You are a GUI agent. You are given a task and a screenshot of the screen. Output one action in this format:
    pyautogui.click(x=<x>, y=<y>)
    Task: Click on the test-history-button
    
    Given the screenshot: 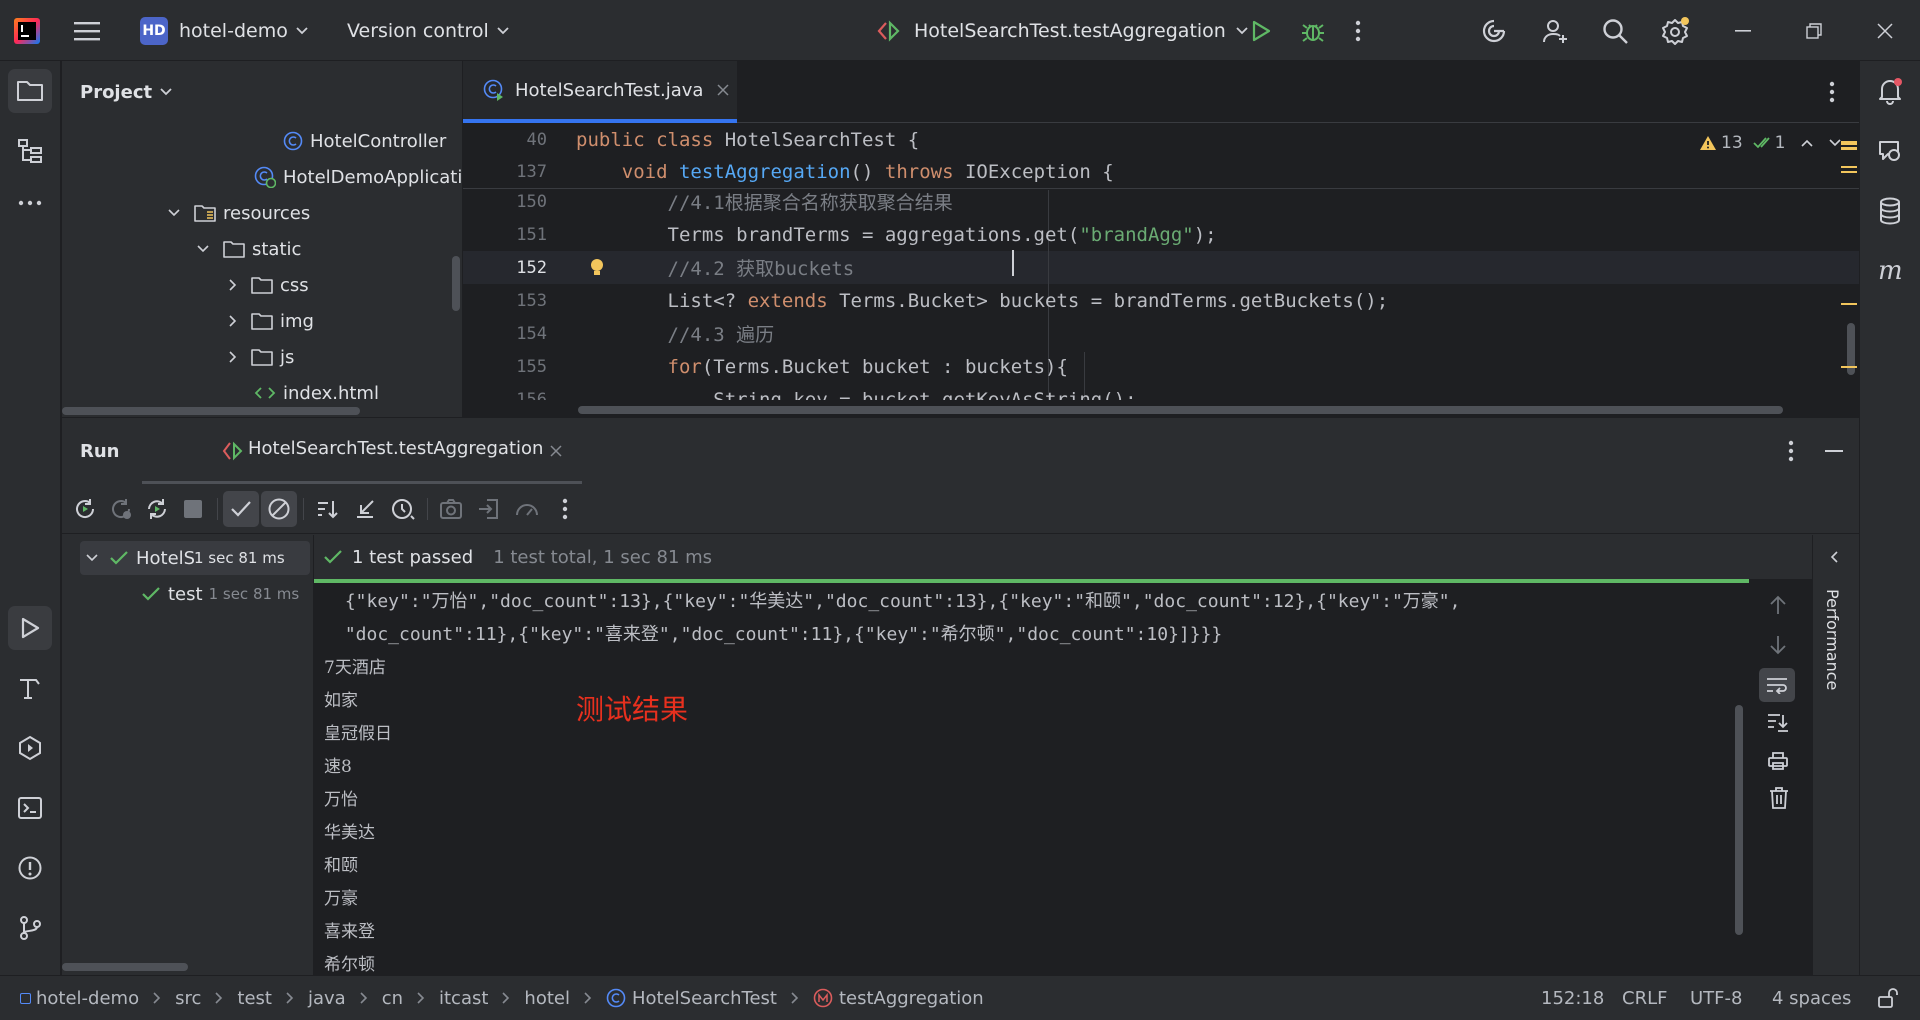 What is the action you would take?
    pyautogui.click(x=403, y=509)
    